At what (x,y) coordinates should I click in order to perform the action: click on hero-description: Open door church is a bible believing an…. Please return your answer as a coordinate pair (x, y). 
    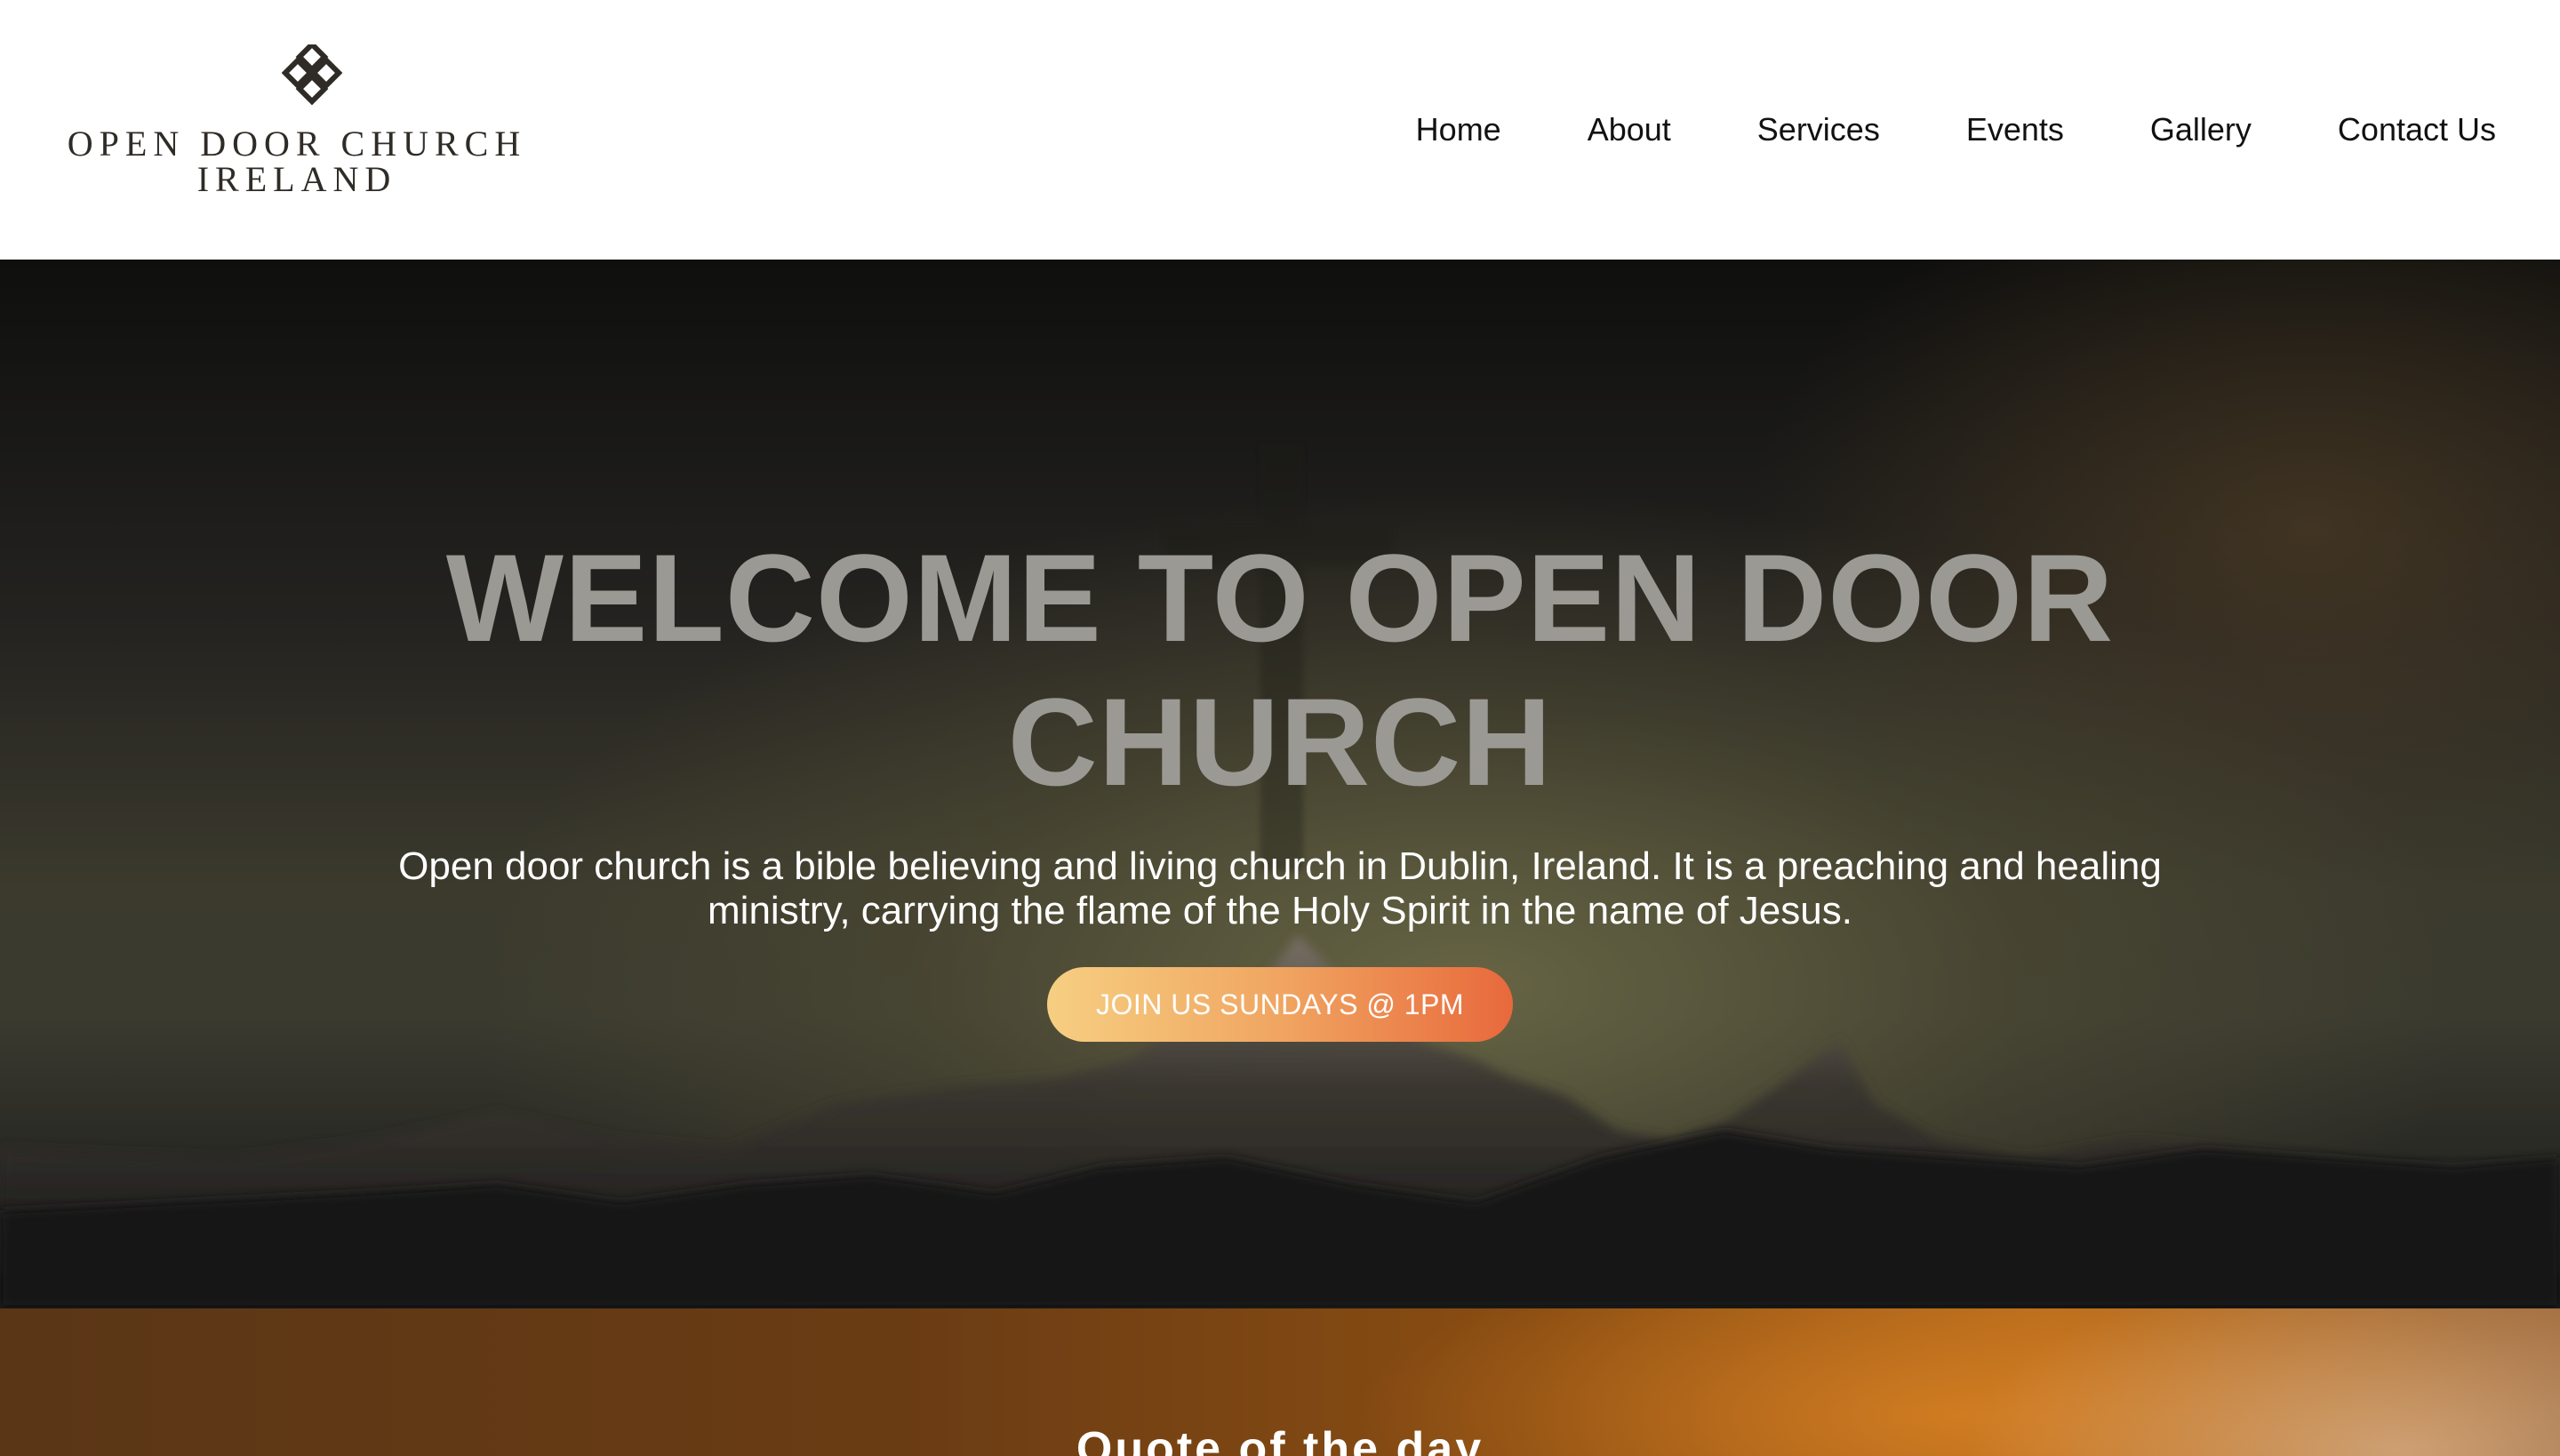
    Looking at the image, I should click on (1280, 888).